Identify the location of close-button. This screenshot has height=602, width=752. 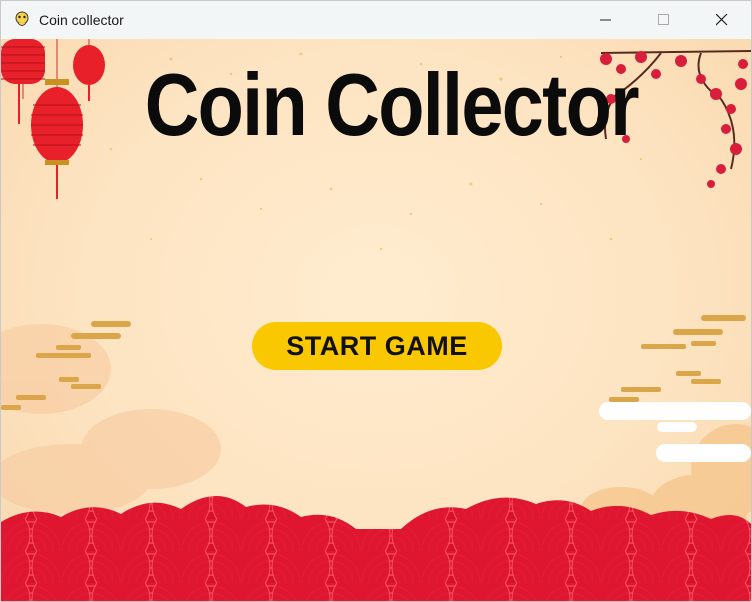
(722, 20).